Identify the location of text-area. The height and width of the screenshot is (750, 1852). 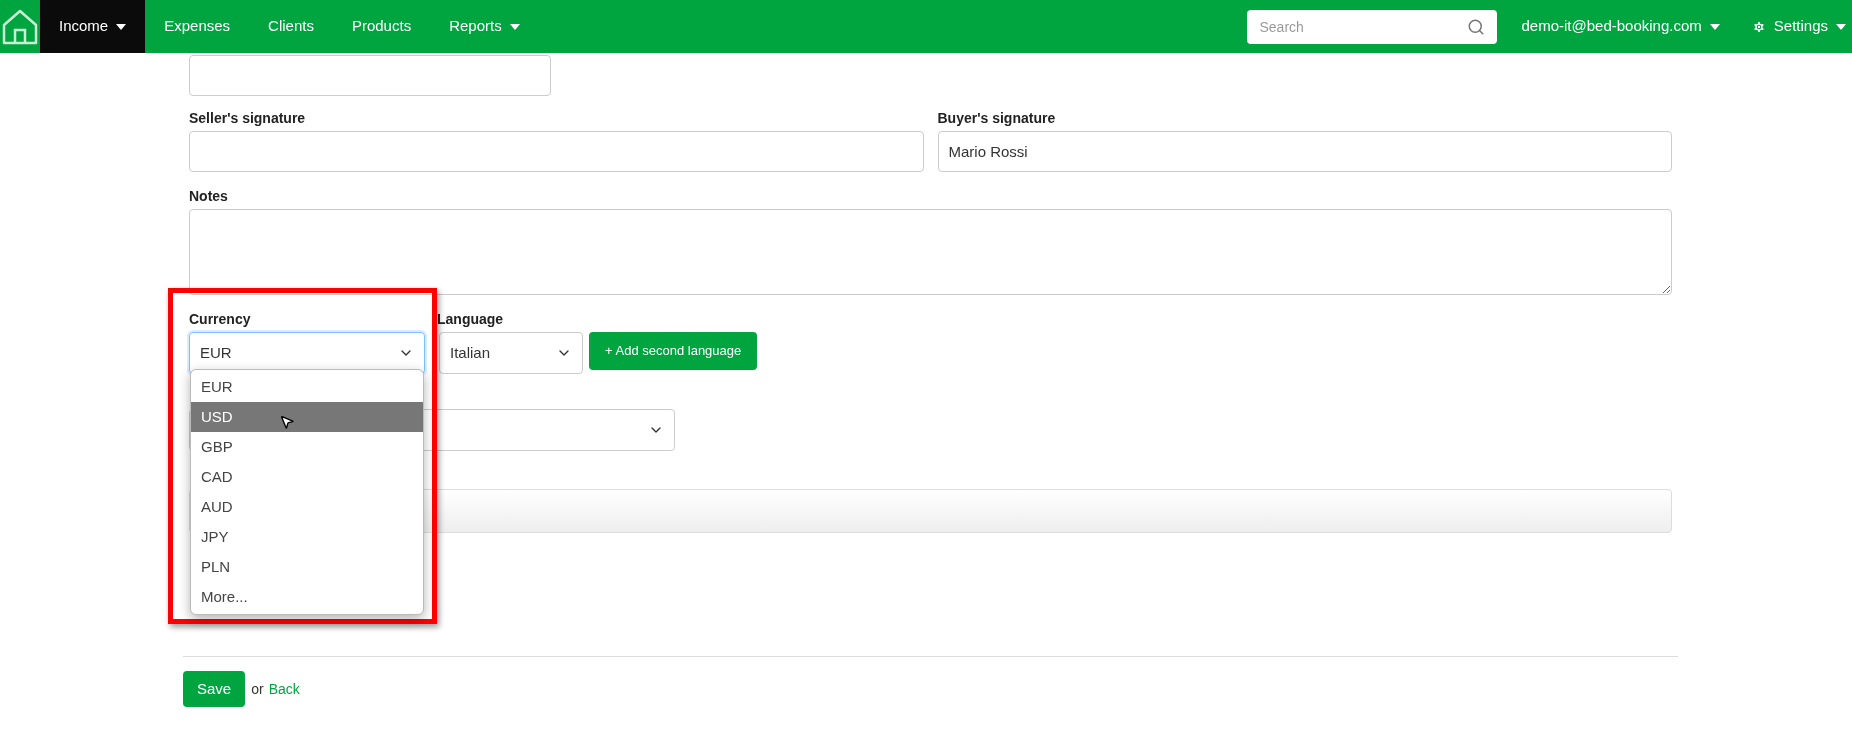
(930, 252).